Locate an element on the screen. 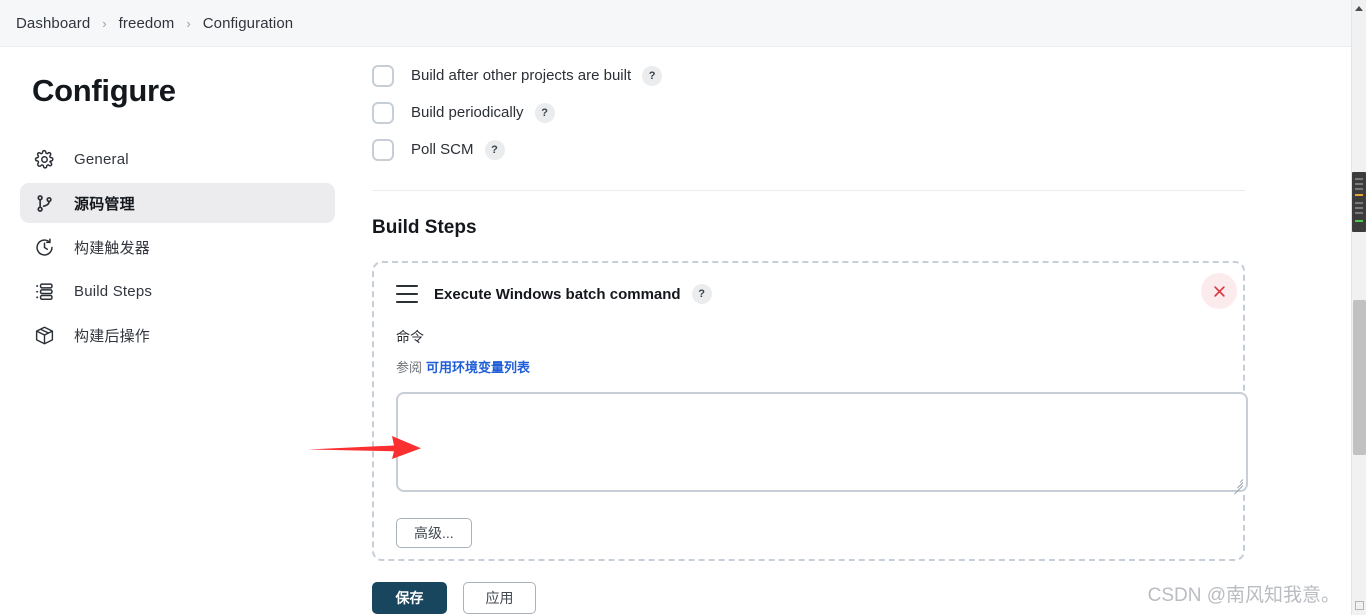 This screenshot has height=615, width=1366. command-textarea is located at coordinates (822, 443).